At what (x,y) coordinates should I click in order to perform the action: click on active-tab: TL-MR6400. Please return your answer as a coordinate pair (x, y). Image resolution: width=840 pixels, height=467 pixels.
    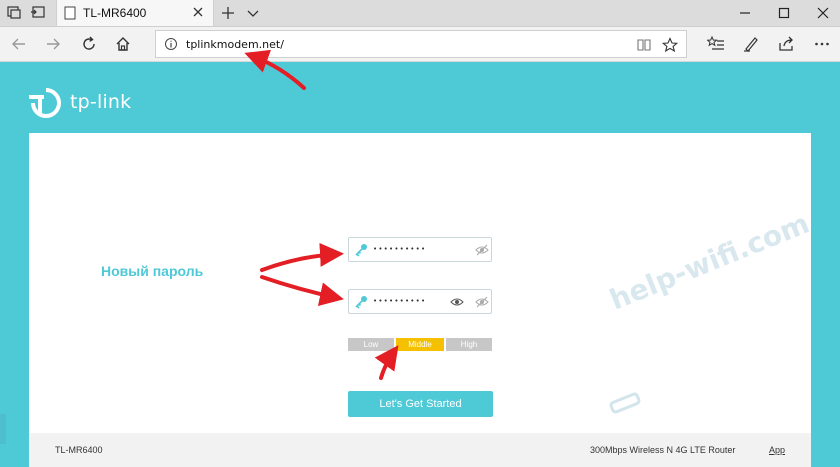
    Looking at the image, I should click on (135, 13).